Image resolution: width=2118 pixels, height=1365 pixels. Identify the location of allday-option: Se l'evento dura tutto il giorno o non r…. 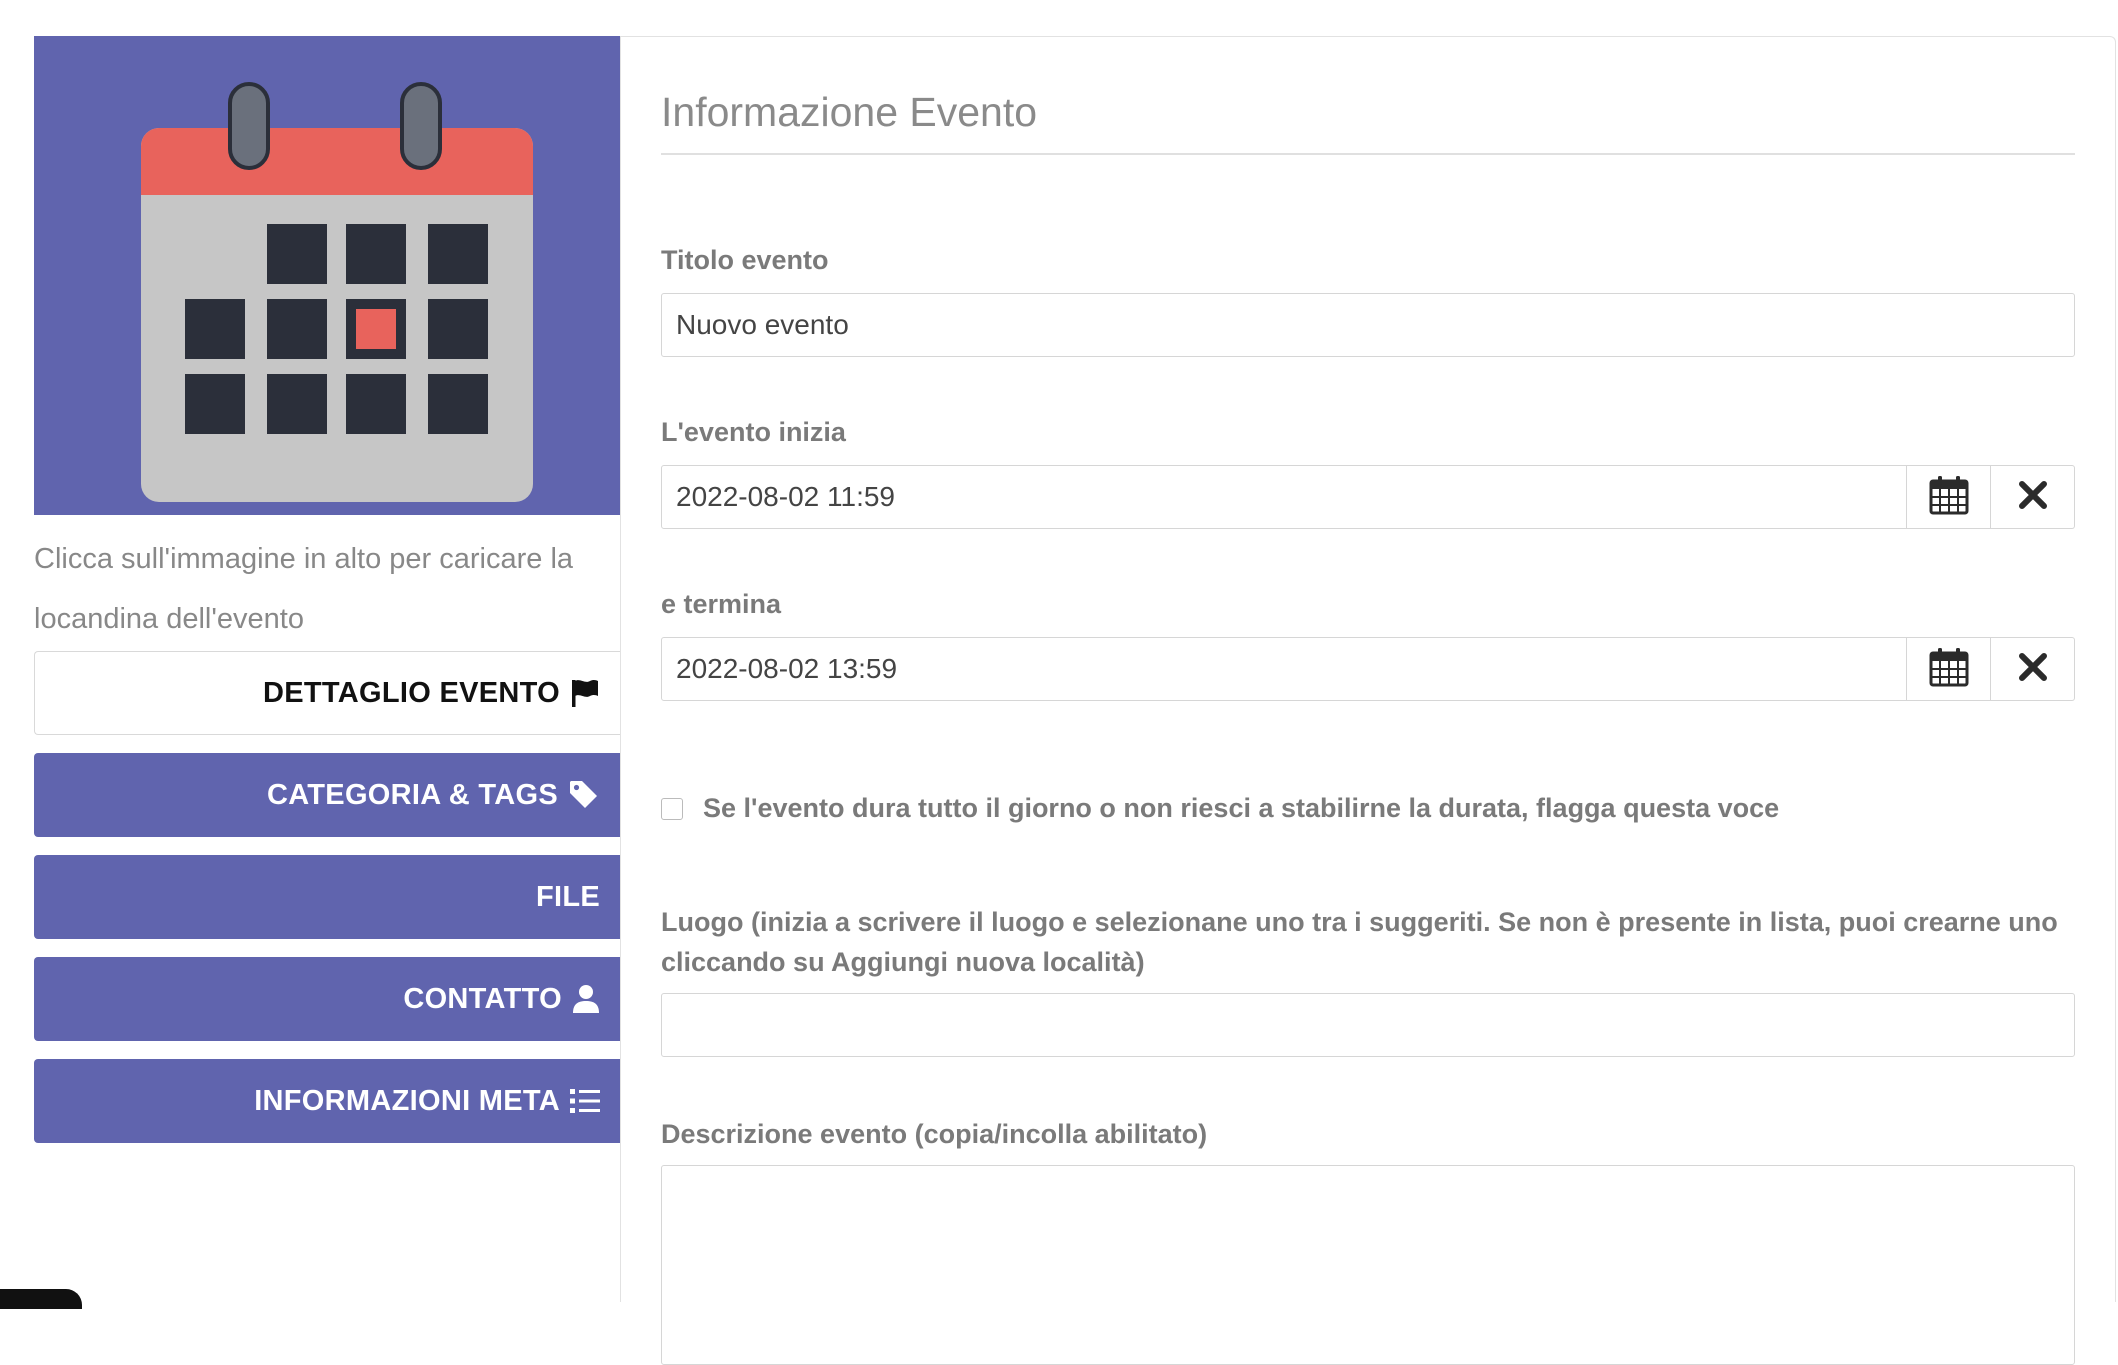
(1220, 808).